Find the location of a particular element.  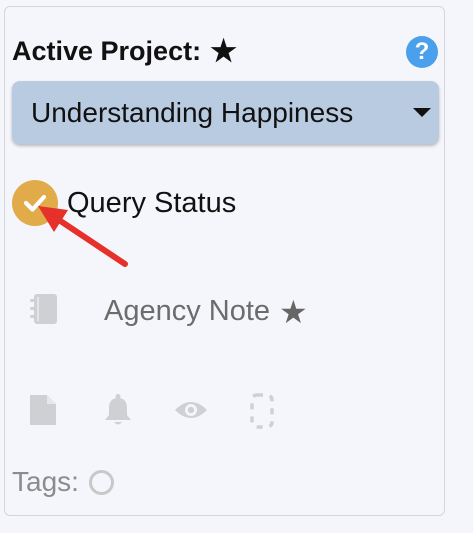

eye-icon is located at coordinates (191, 412).